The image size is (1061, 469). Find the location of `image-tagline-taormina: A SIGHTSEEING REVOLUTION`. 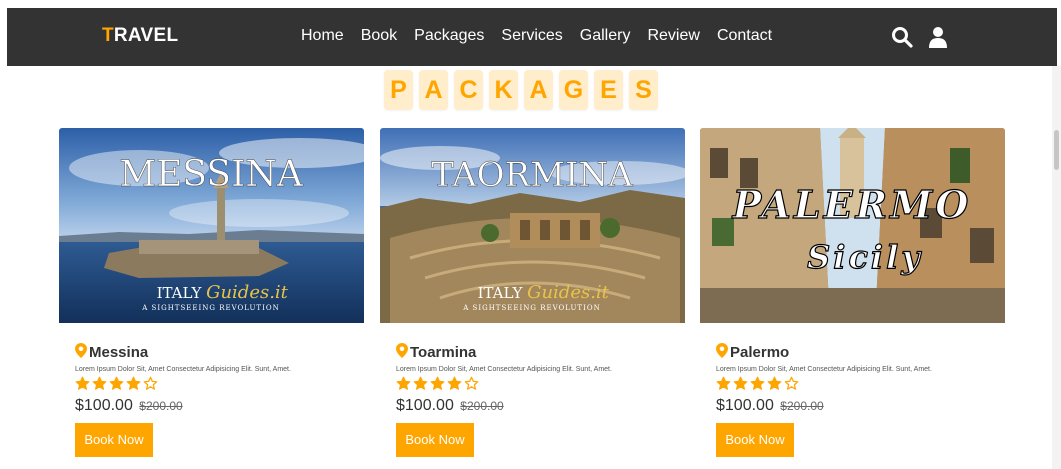

image-tagline-taormina: A SIGHTSEEING REVOLUTION is located at coordinates (531, 308).